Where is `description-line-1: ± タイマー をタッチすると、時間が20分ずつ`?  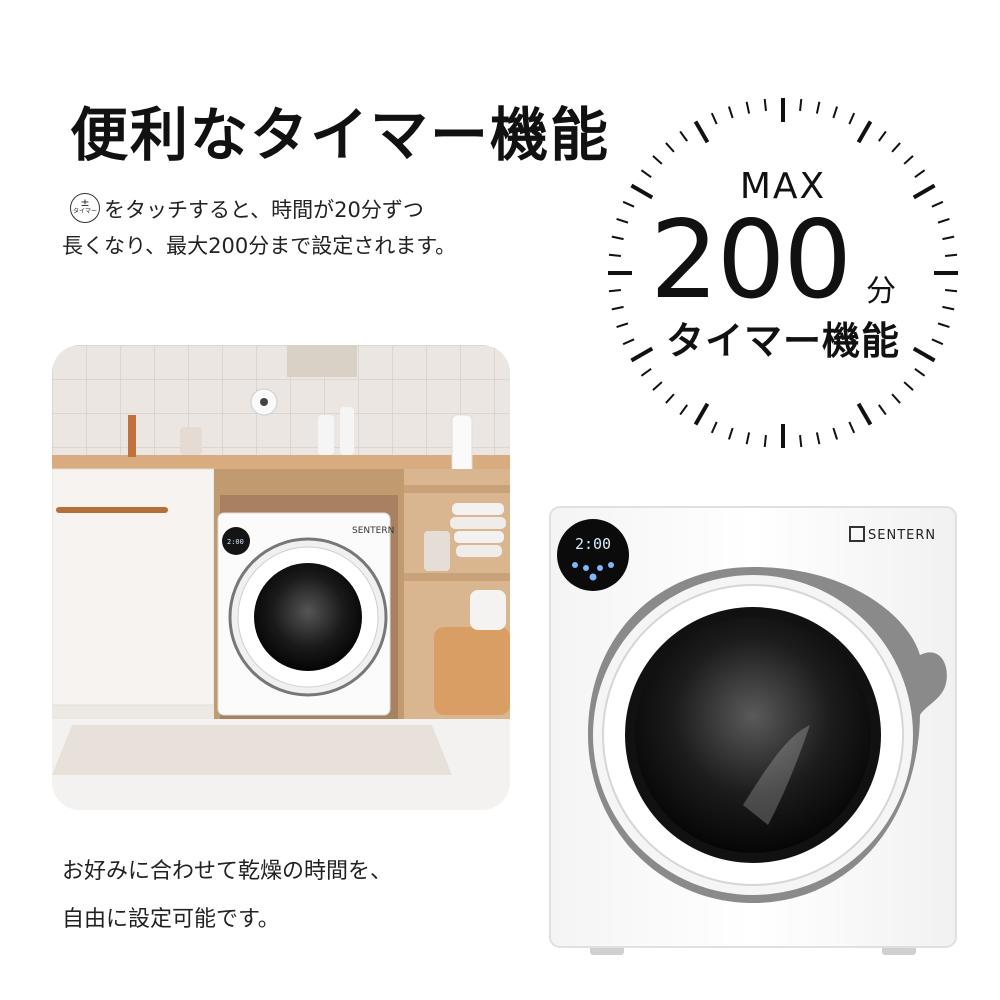
description-line-1: ± タイマー をタッチすると、時間が20分ずつ is located at coordinates (302, 210).